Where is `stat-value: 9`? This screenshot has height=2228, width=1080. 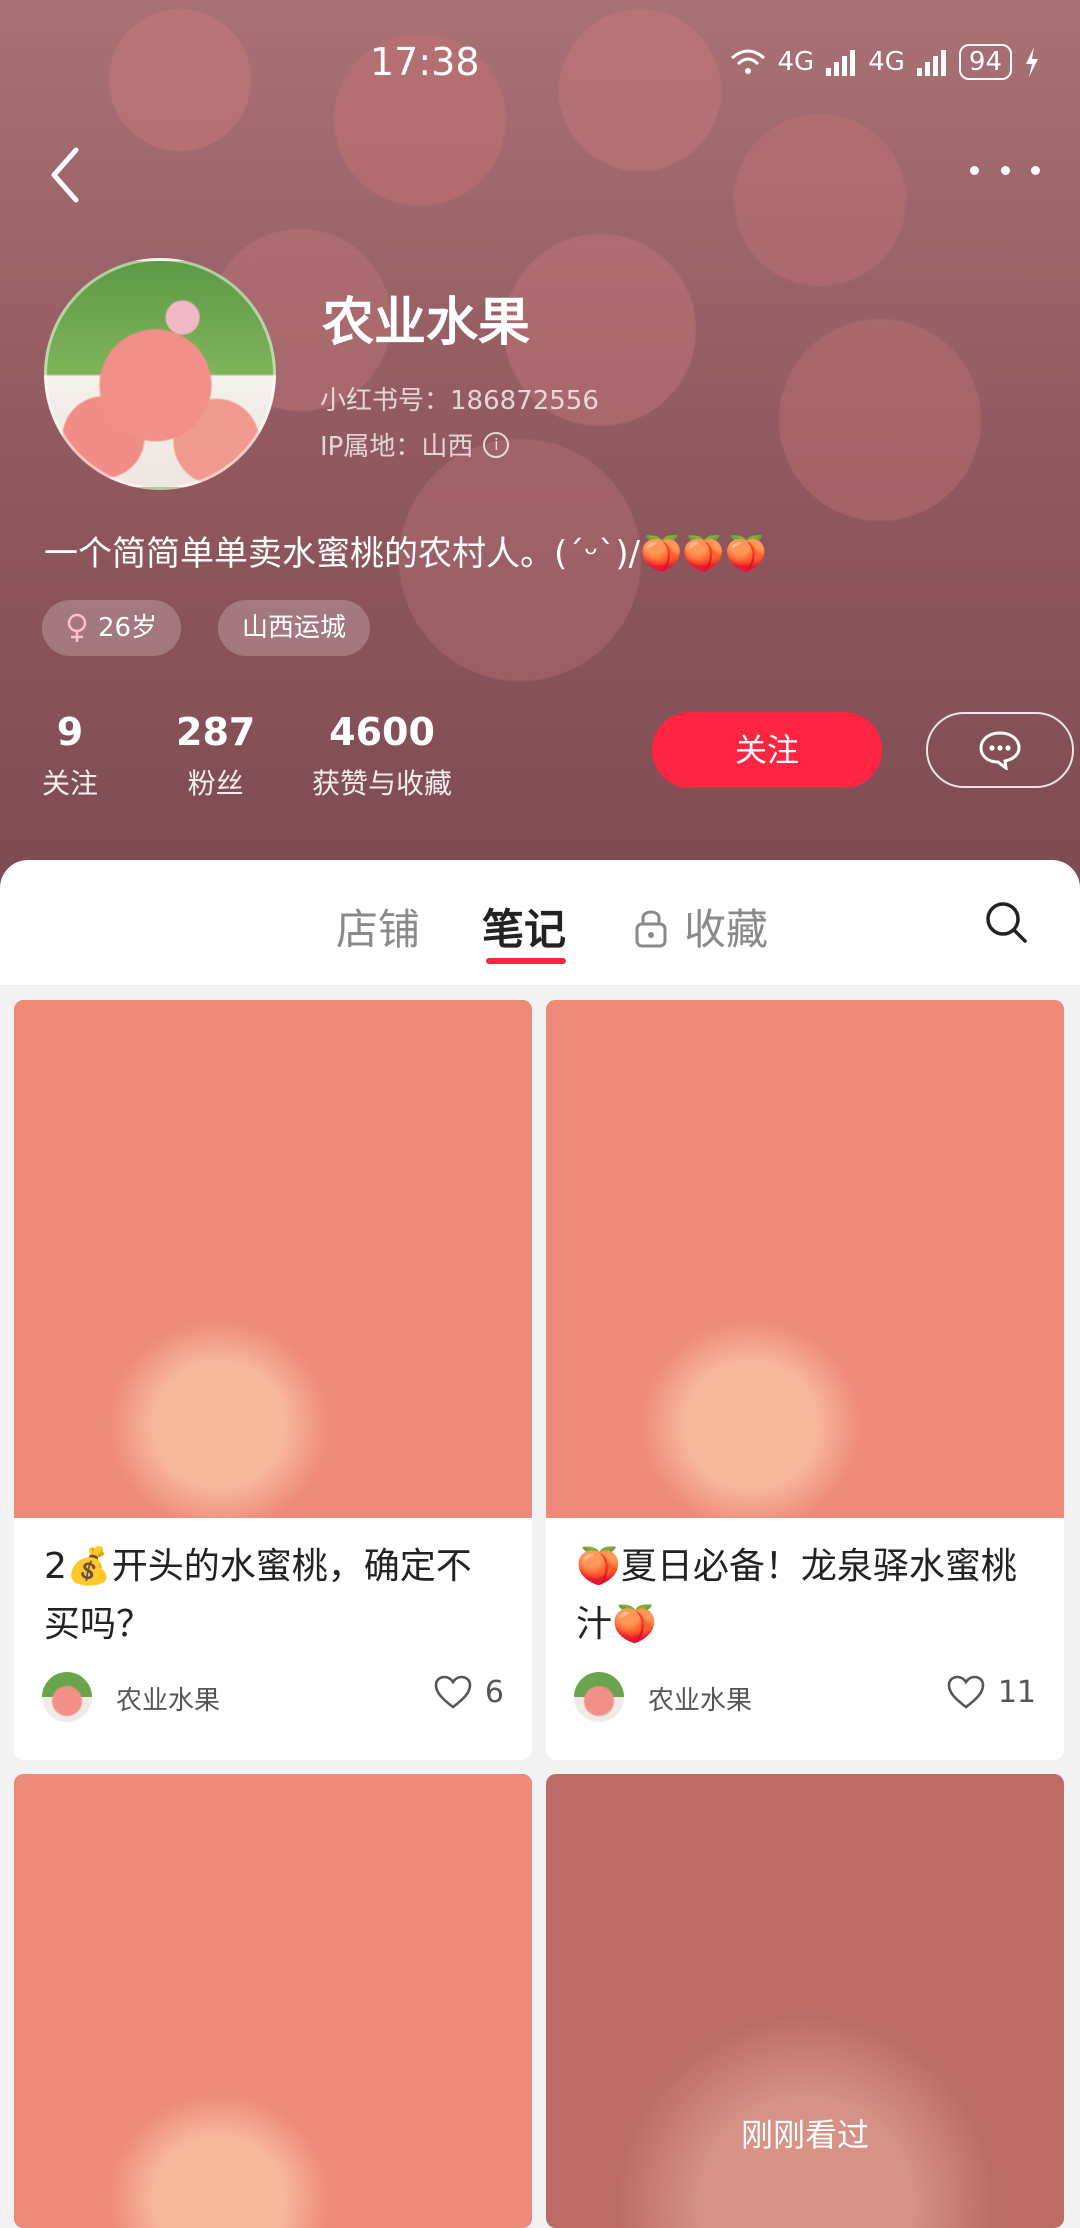
stat-value: 9 is located at coordinates (70, 732).